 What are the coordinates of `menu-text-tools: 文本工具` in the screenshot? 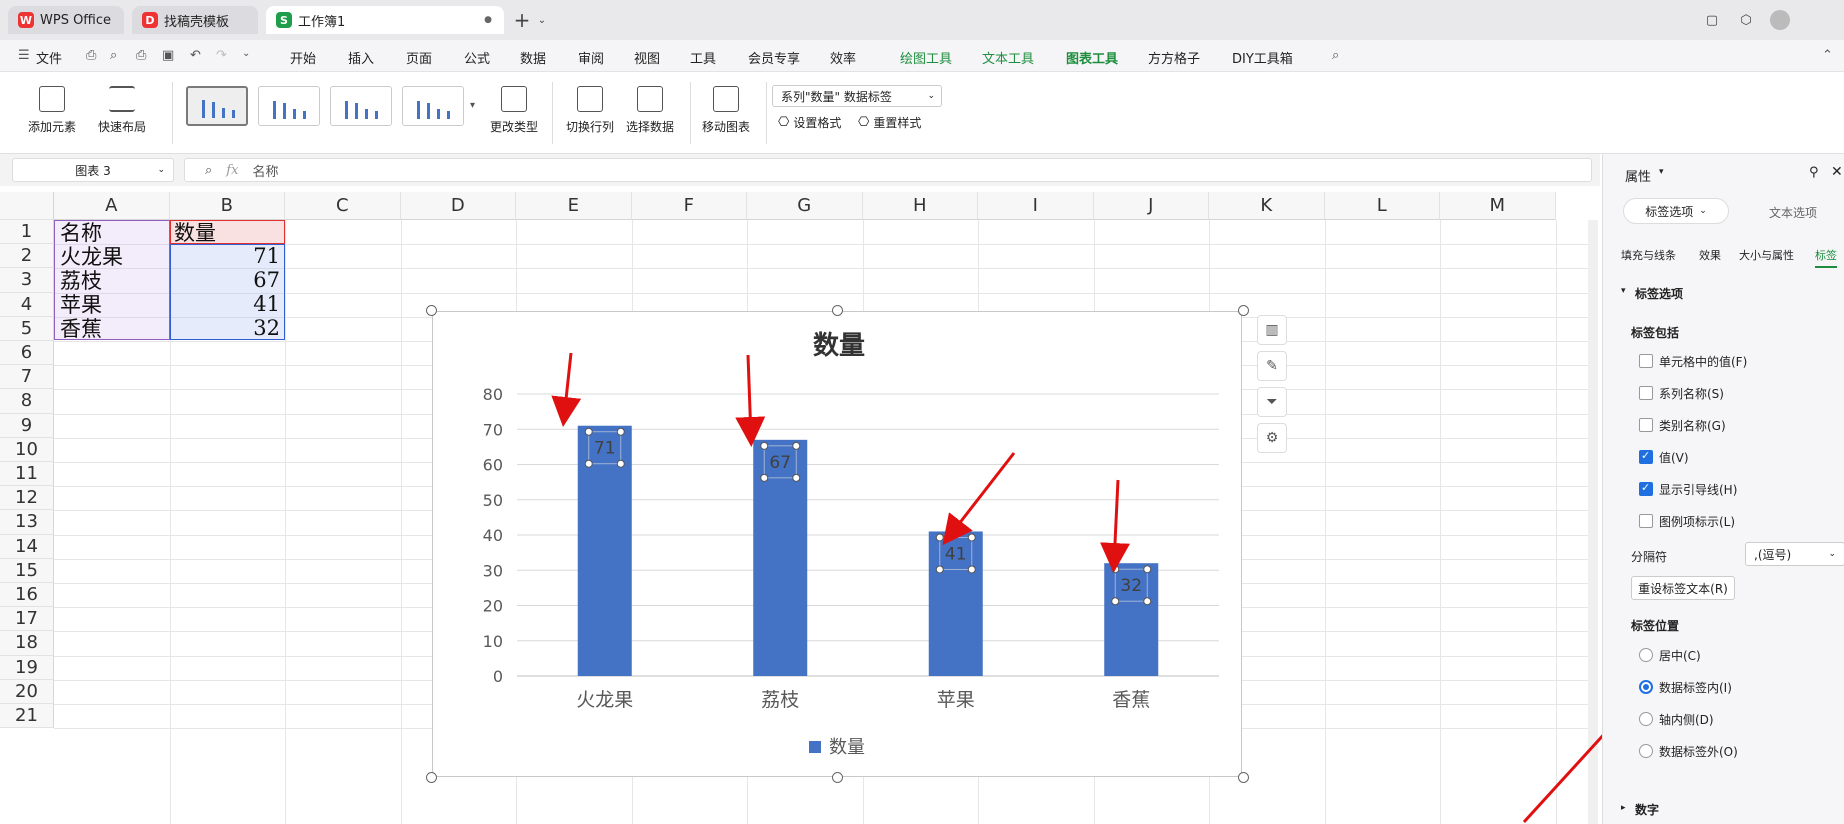 It's located at (1008, 57).